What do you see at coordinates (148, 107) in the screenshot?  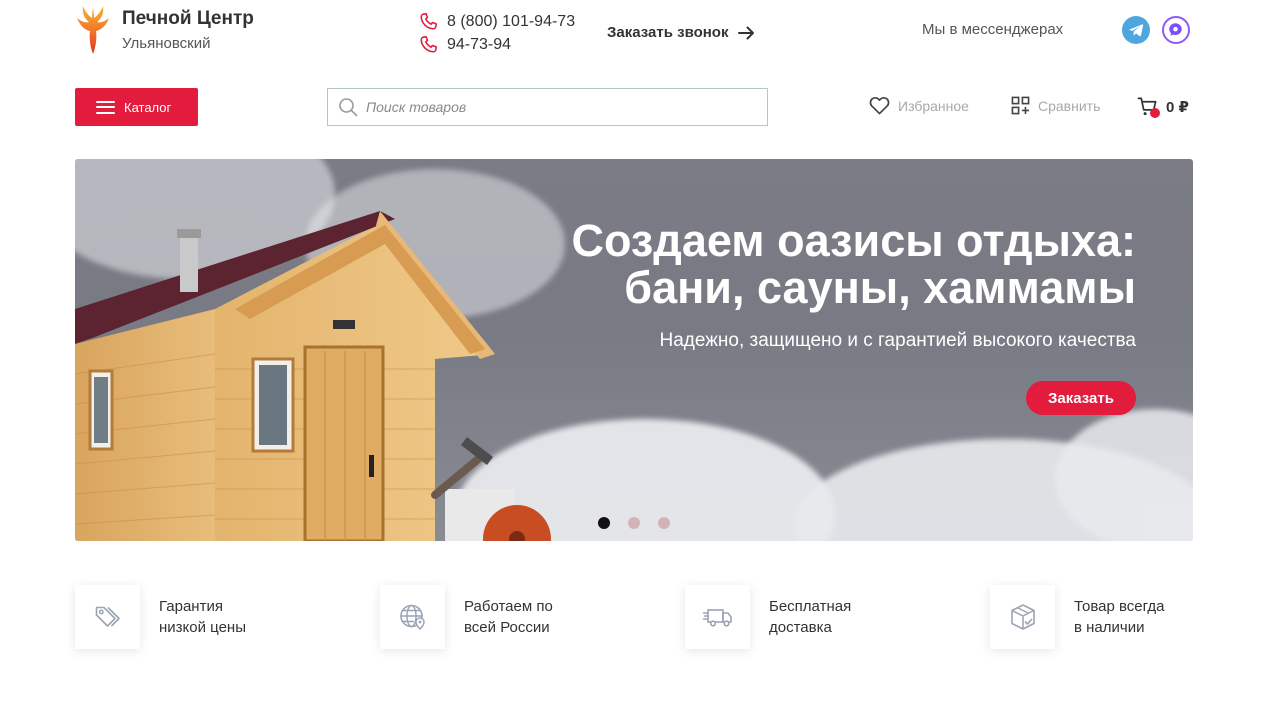 I see `catalog-label: Каталог` at bounding box center [148, 107].